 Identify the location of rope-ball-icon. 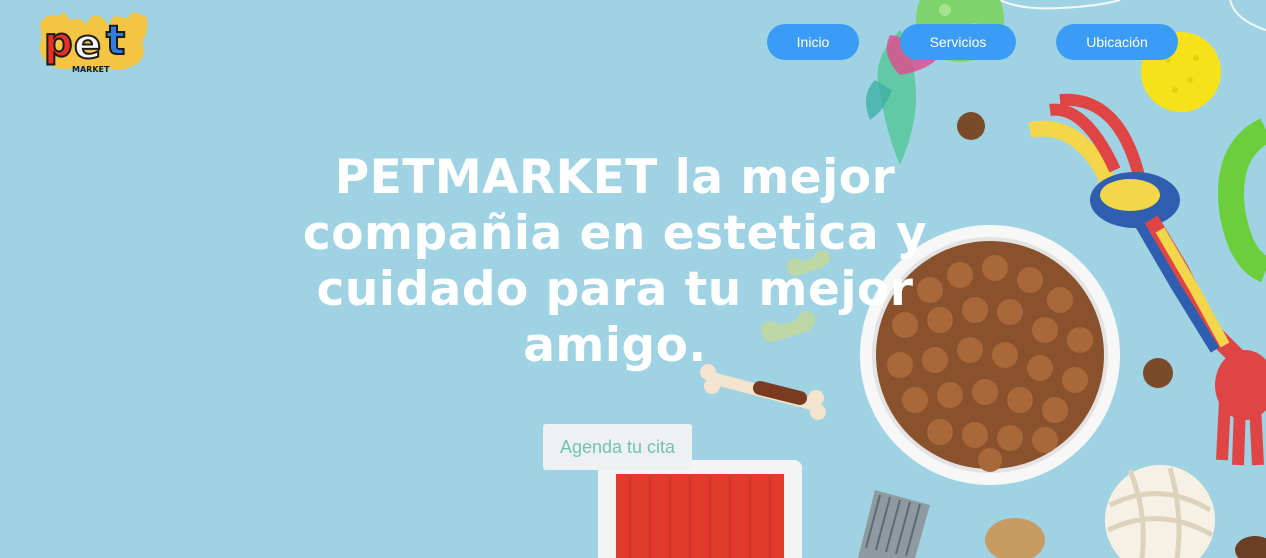
(1160, 511).